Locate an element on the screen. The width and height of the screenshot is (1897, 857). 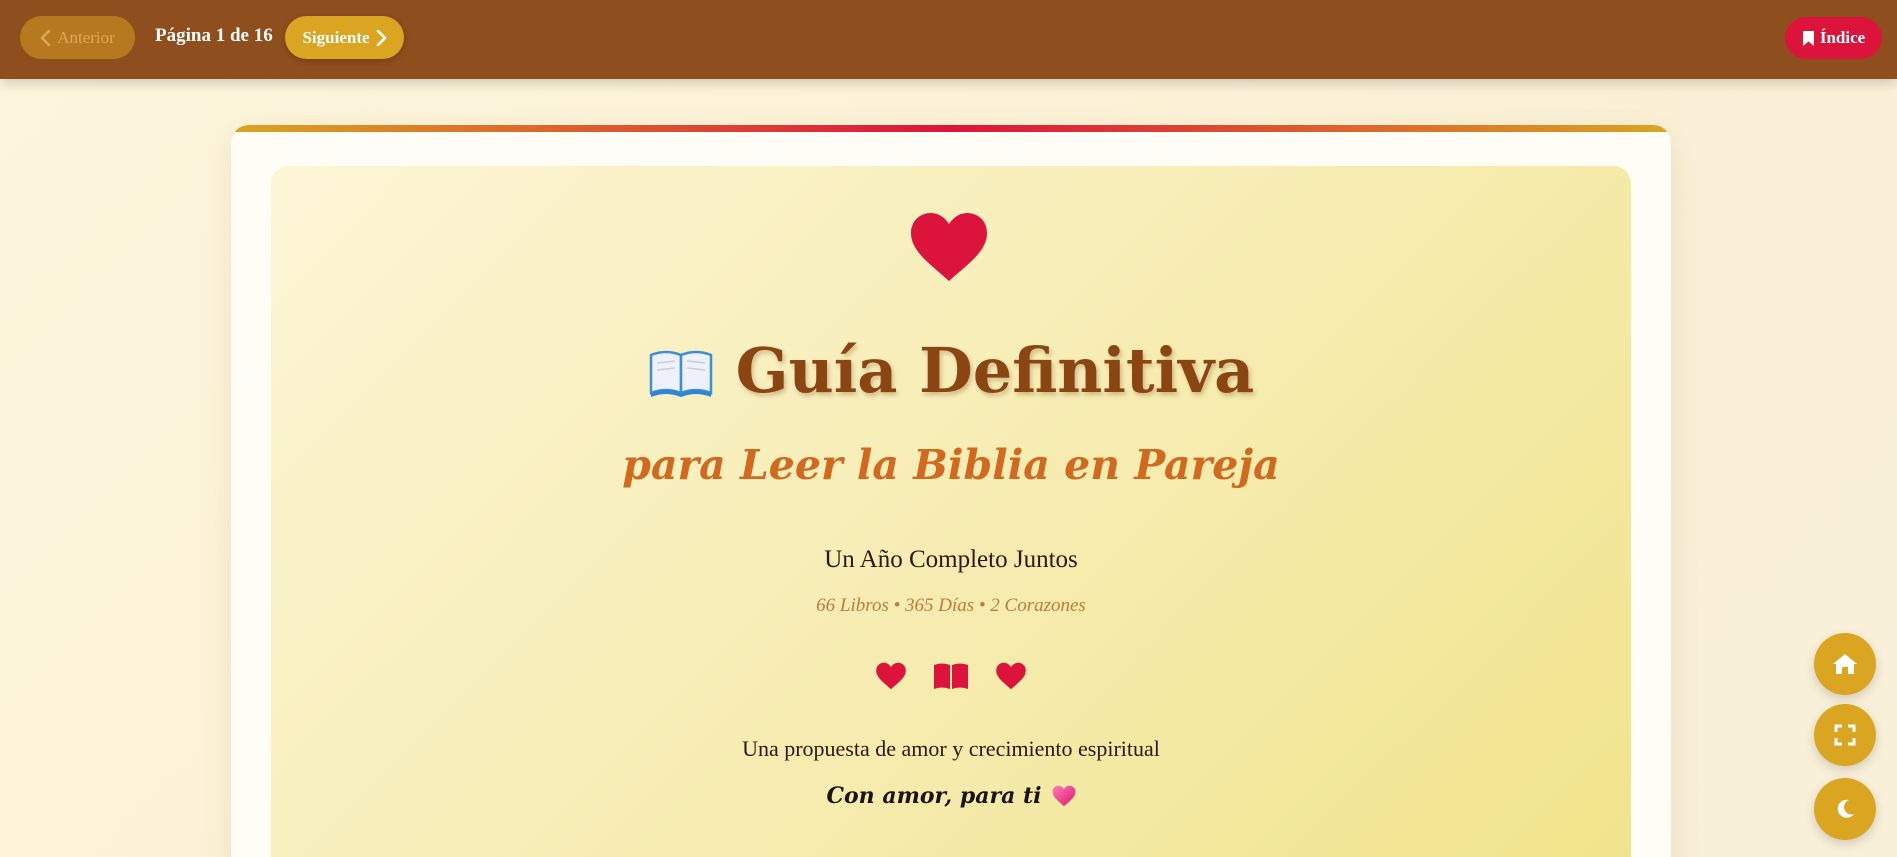
cover-title-row: Guía Definitiva is located at coordinates (951, 370).